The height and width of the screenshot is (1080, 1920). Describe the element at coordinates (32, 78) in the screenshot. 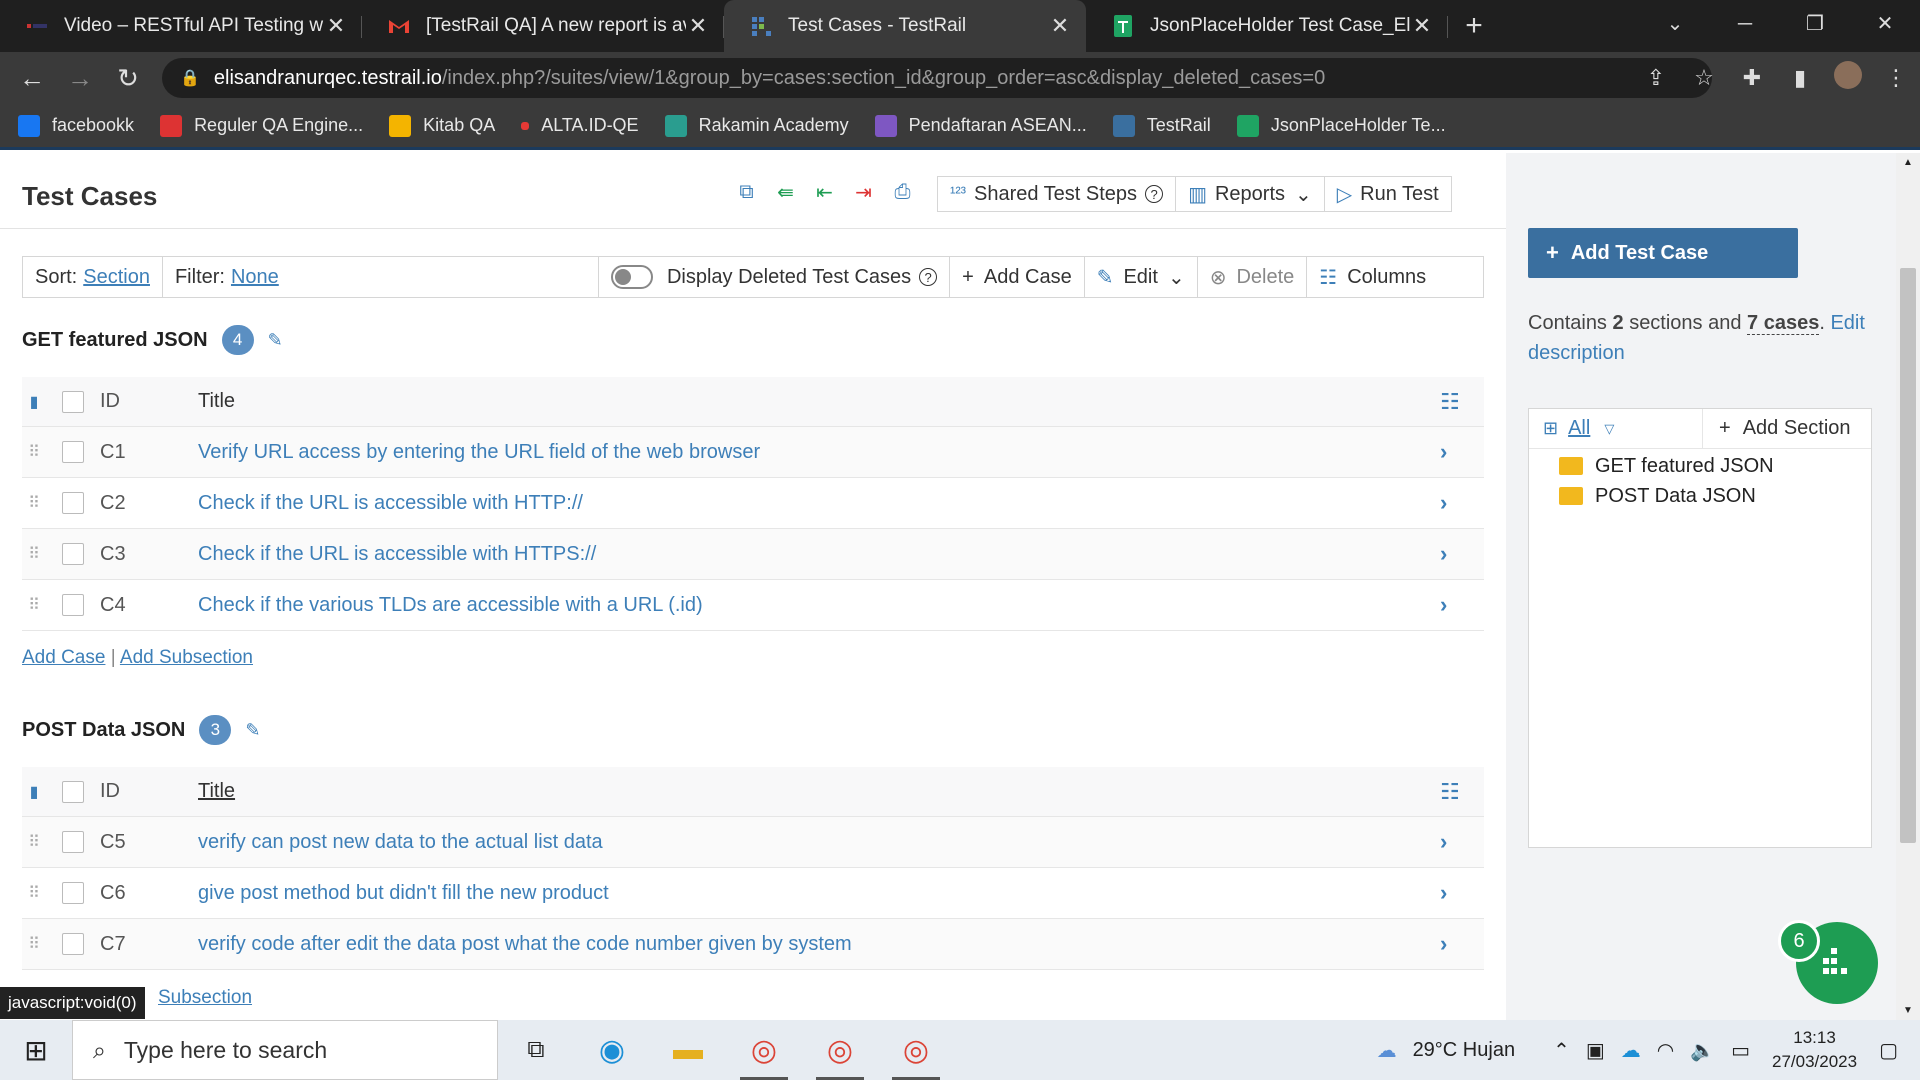

I see `back-icon: ←` at that location.